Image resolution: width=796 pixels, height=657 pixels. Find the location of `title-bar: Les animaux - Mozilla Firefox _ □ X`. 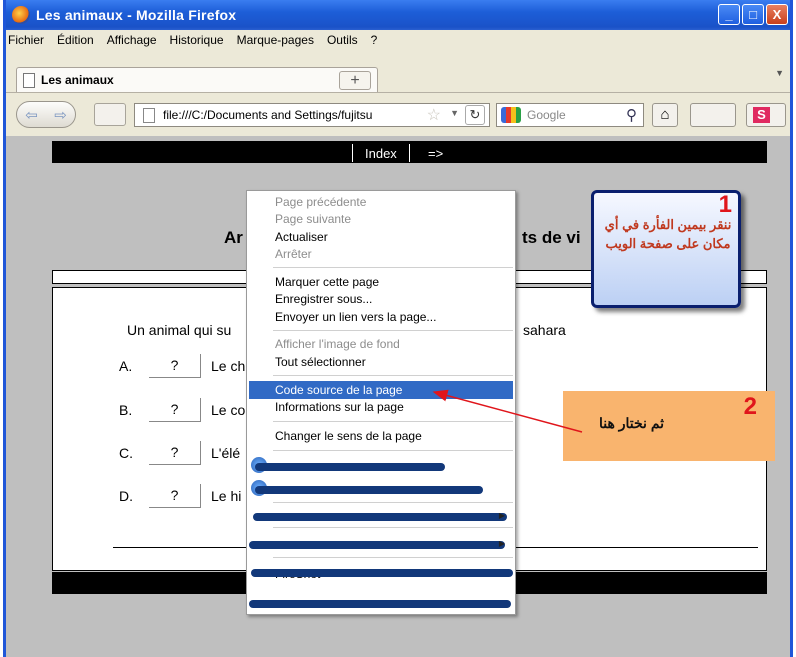

title-bar: Les animaux - Mozilla Firefox _ □ X is located at coordinates (398, 15).